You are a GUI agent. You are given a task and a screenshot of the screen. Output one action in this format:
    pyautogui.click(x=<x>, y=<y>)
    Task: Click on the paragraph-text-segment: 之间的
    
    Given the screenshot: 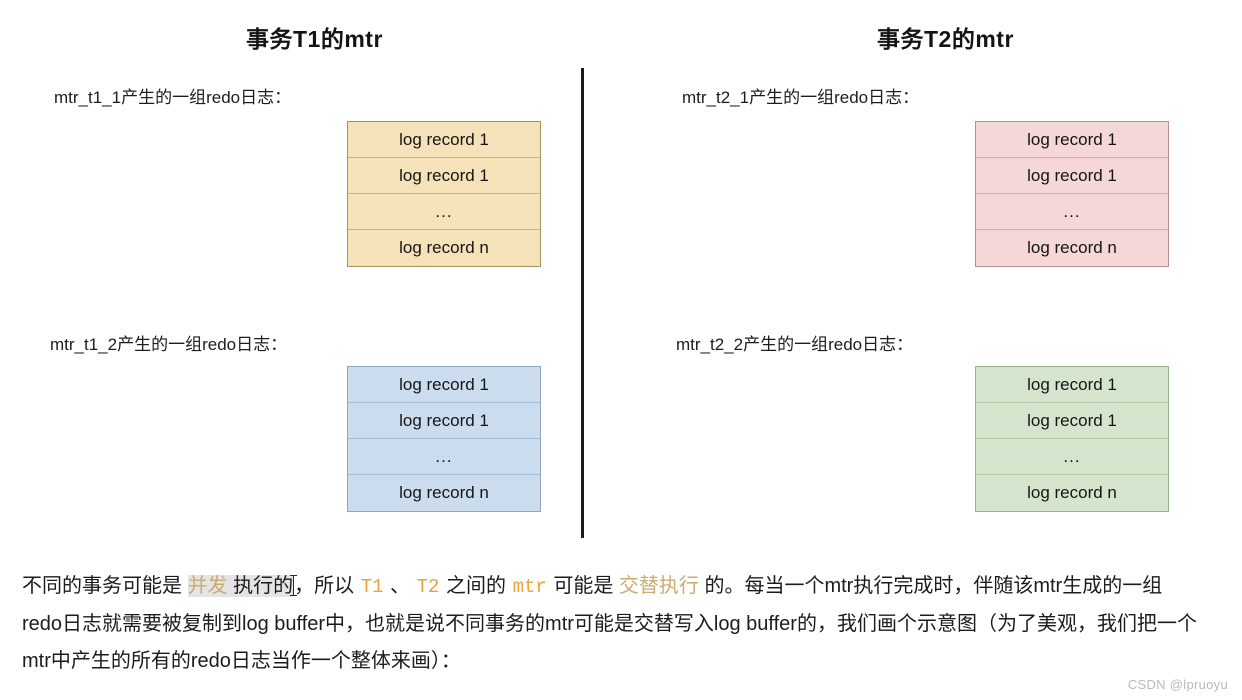 What is the action you would take?
    pyautogui.click(x=476, y=586)
    